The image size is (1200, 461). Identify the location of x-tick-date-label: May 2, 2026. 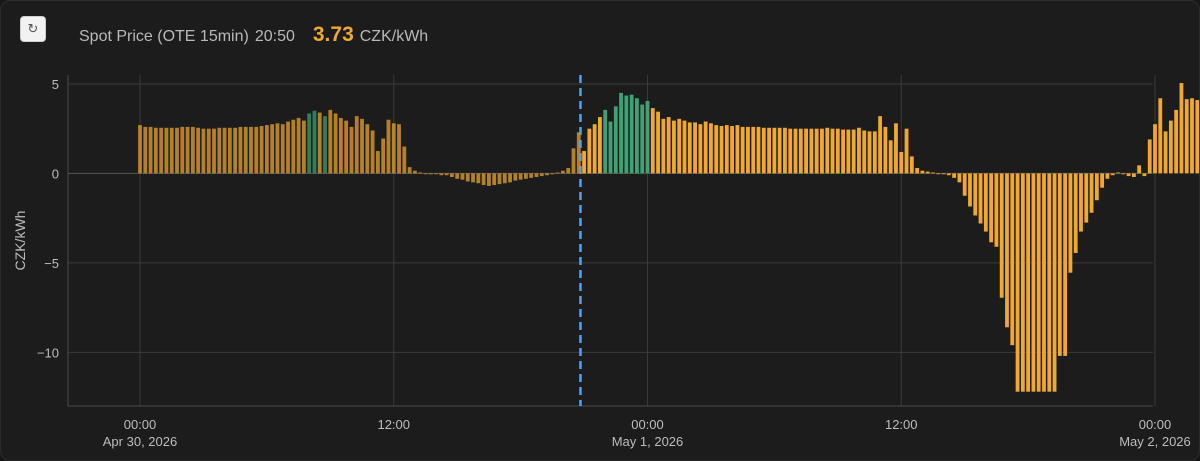
(1155, 441).